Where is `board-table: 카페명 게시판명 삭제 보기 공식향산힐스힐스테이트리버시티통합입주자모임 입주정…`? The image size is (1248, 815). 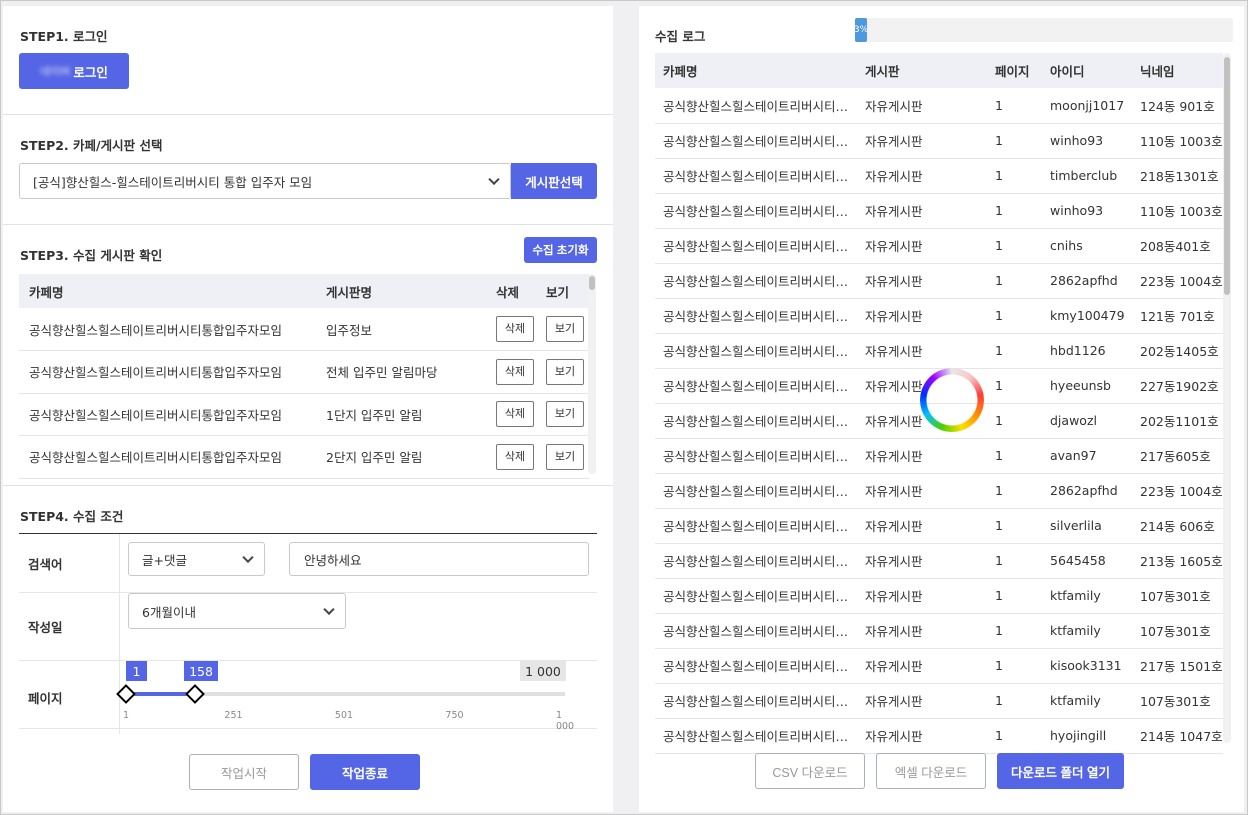
board-table: 카페명 게시판명 삭제 보기 공식향산힐스힐스테이트리버시티통합입주자모임 입주정… is located at coordinates (304, 376).